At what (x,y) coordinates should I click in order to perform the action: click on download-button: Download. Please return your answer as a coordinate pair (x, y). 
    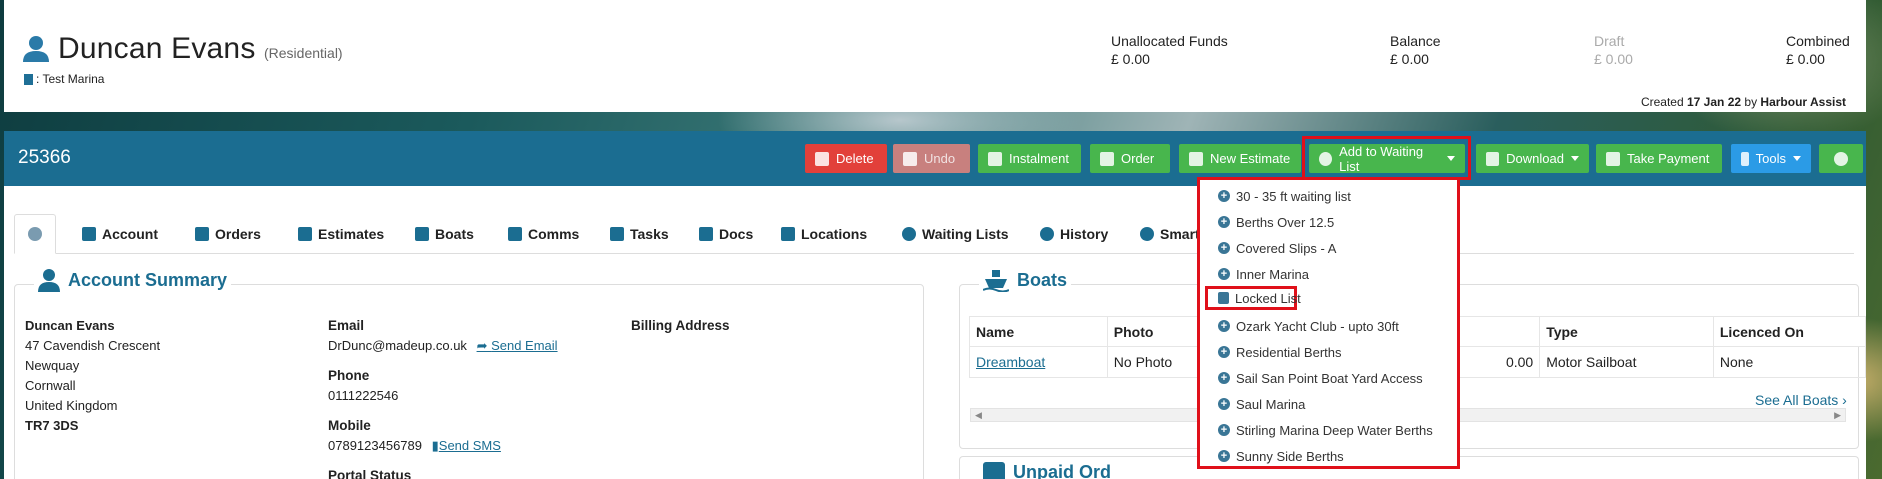
    Looking at the image, I should click on (1532, 158).